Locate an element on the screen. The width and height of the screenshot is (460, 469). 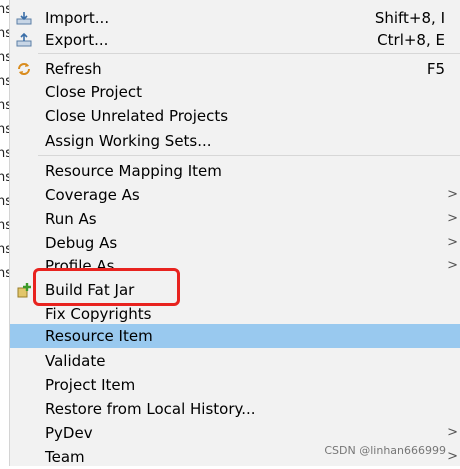
menu-item-export: Export... Ctrl+8, E is located at coordinates (235, 40).